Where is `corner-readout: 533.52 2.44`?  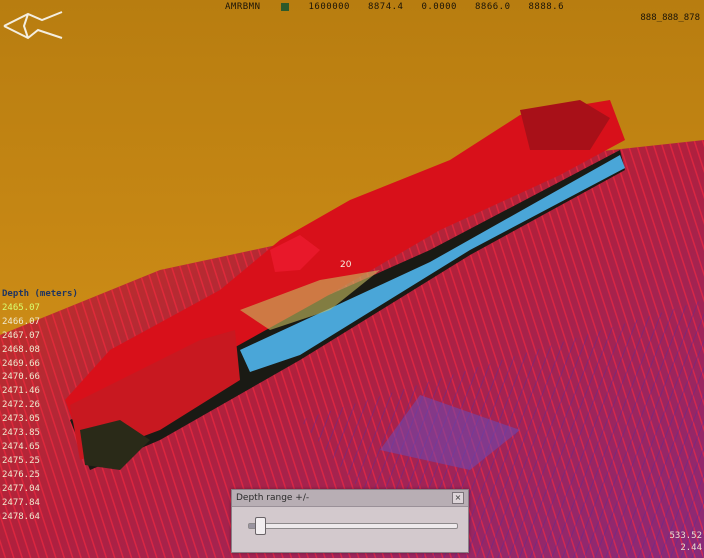 corner-readout: 533.52 2.44 is located at coordinates (685, 542).